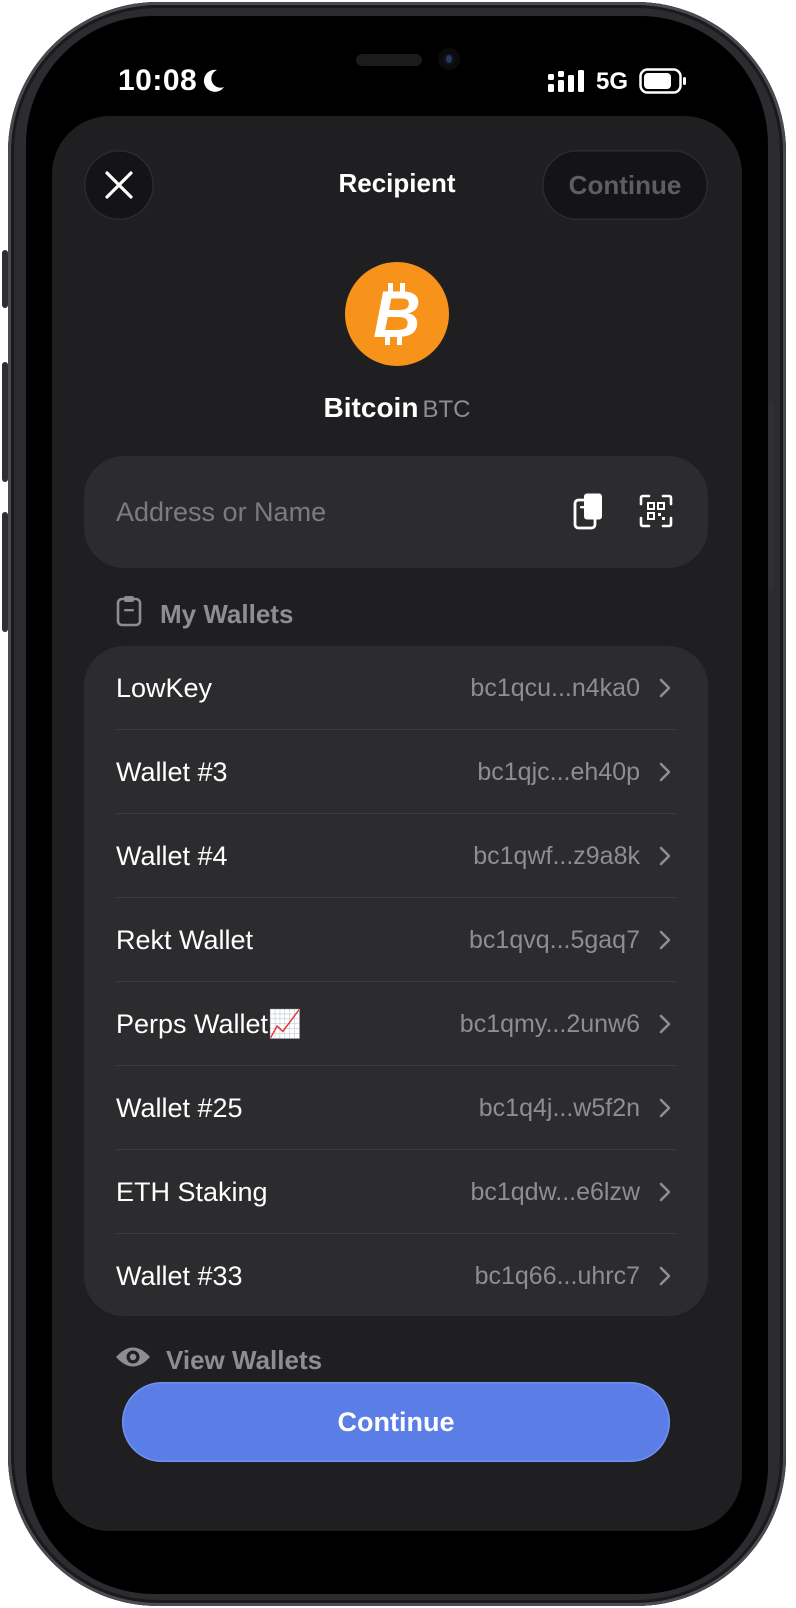  I want to click on wallet-row: Wallet #4 bc1qwf...z9a8k, so click(396, 856).